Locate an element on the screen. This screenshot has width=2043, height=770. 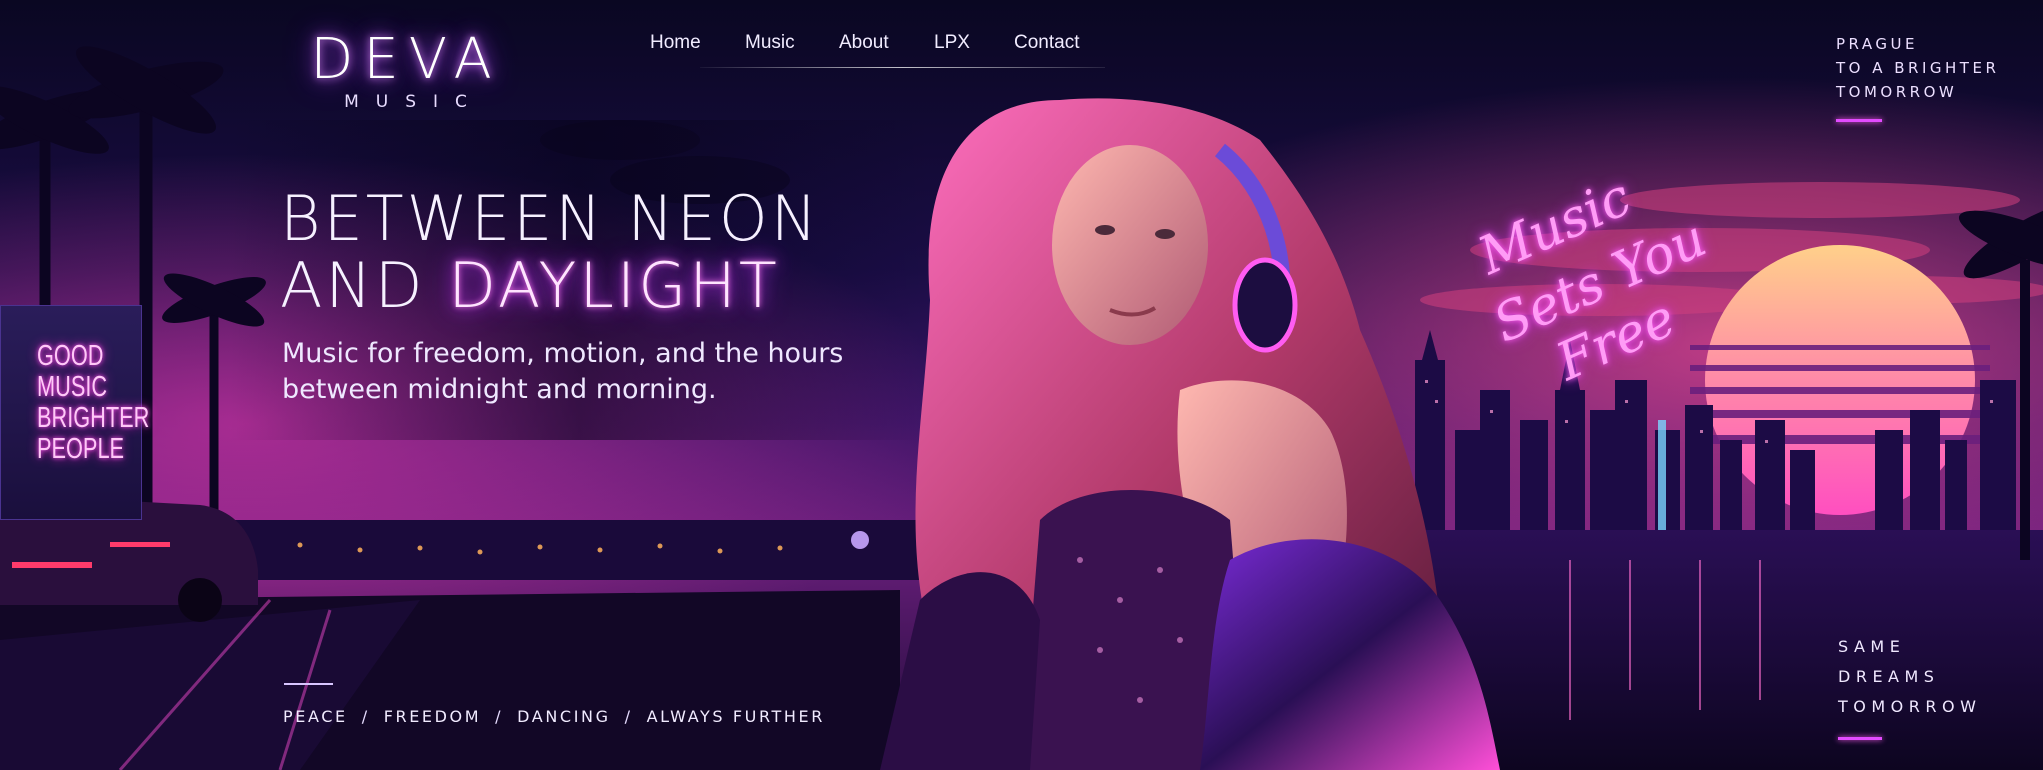
billboard-line: PEOPLE is located at coordinates (81, 449).